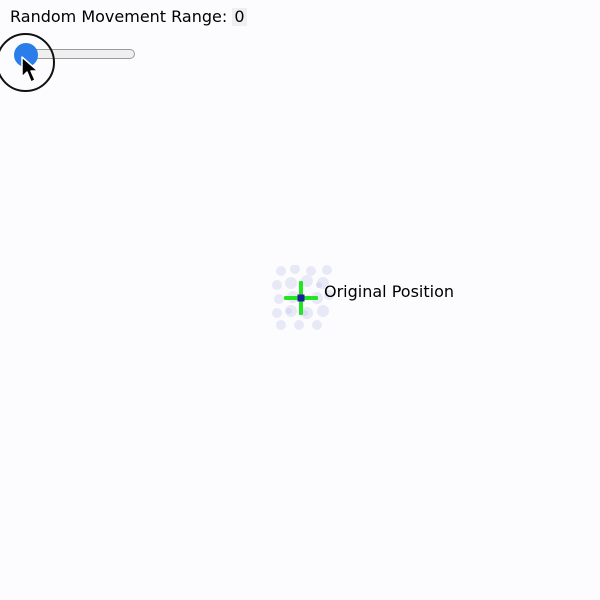 The width and height of the screenshot is (600, 600). I want to click on range-label: Random Movement Range: 0, so click(128, 17).